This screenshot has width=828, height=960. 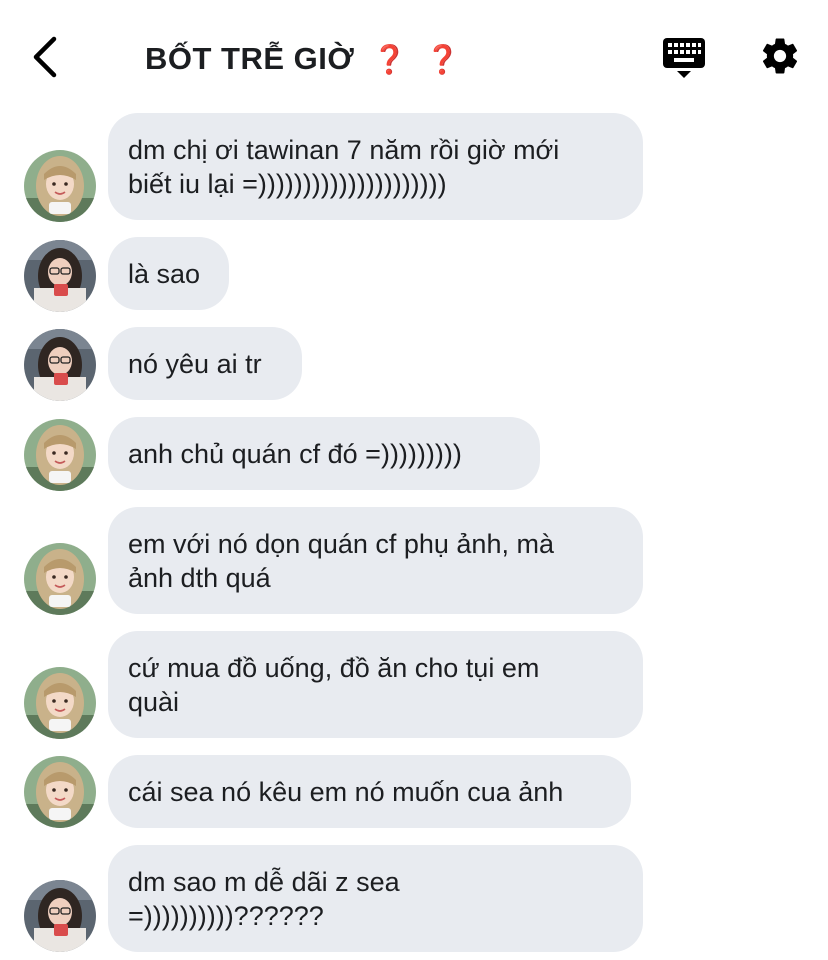 I want to click on message-bubble: nó yêu ai tr, so click(x=205, y=363).